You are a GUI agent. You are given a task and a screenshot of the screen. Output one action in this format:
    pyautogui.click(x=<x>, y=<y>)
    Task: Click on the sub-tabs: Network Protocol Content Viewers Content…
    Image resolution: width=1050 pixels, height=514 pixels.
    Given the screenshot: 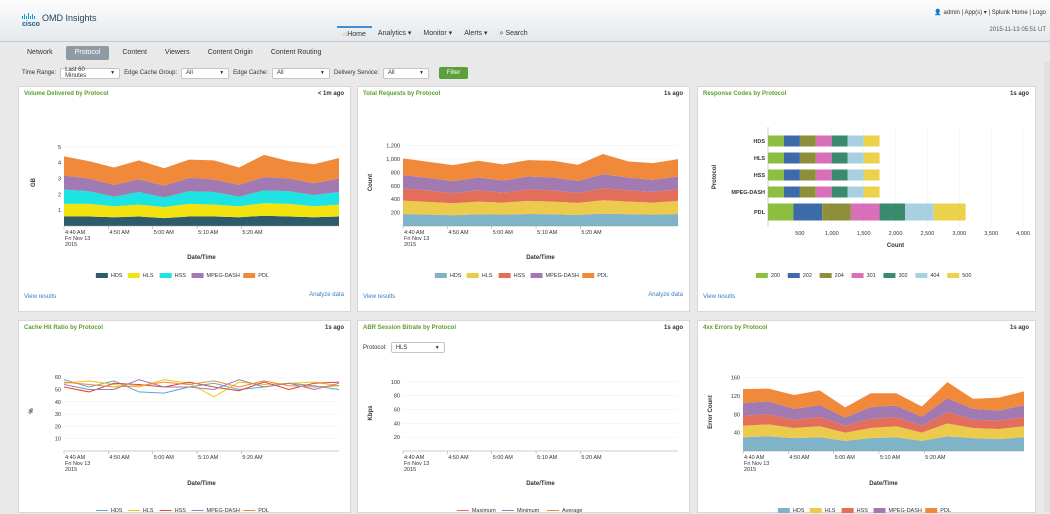 What is the action you would take?
    pyautogui.click(x=174, y=53)
    